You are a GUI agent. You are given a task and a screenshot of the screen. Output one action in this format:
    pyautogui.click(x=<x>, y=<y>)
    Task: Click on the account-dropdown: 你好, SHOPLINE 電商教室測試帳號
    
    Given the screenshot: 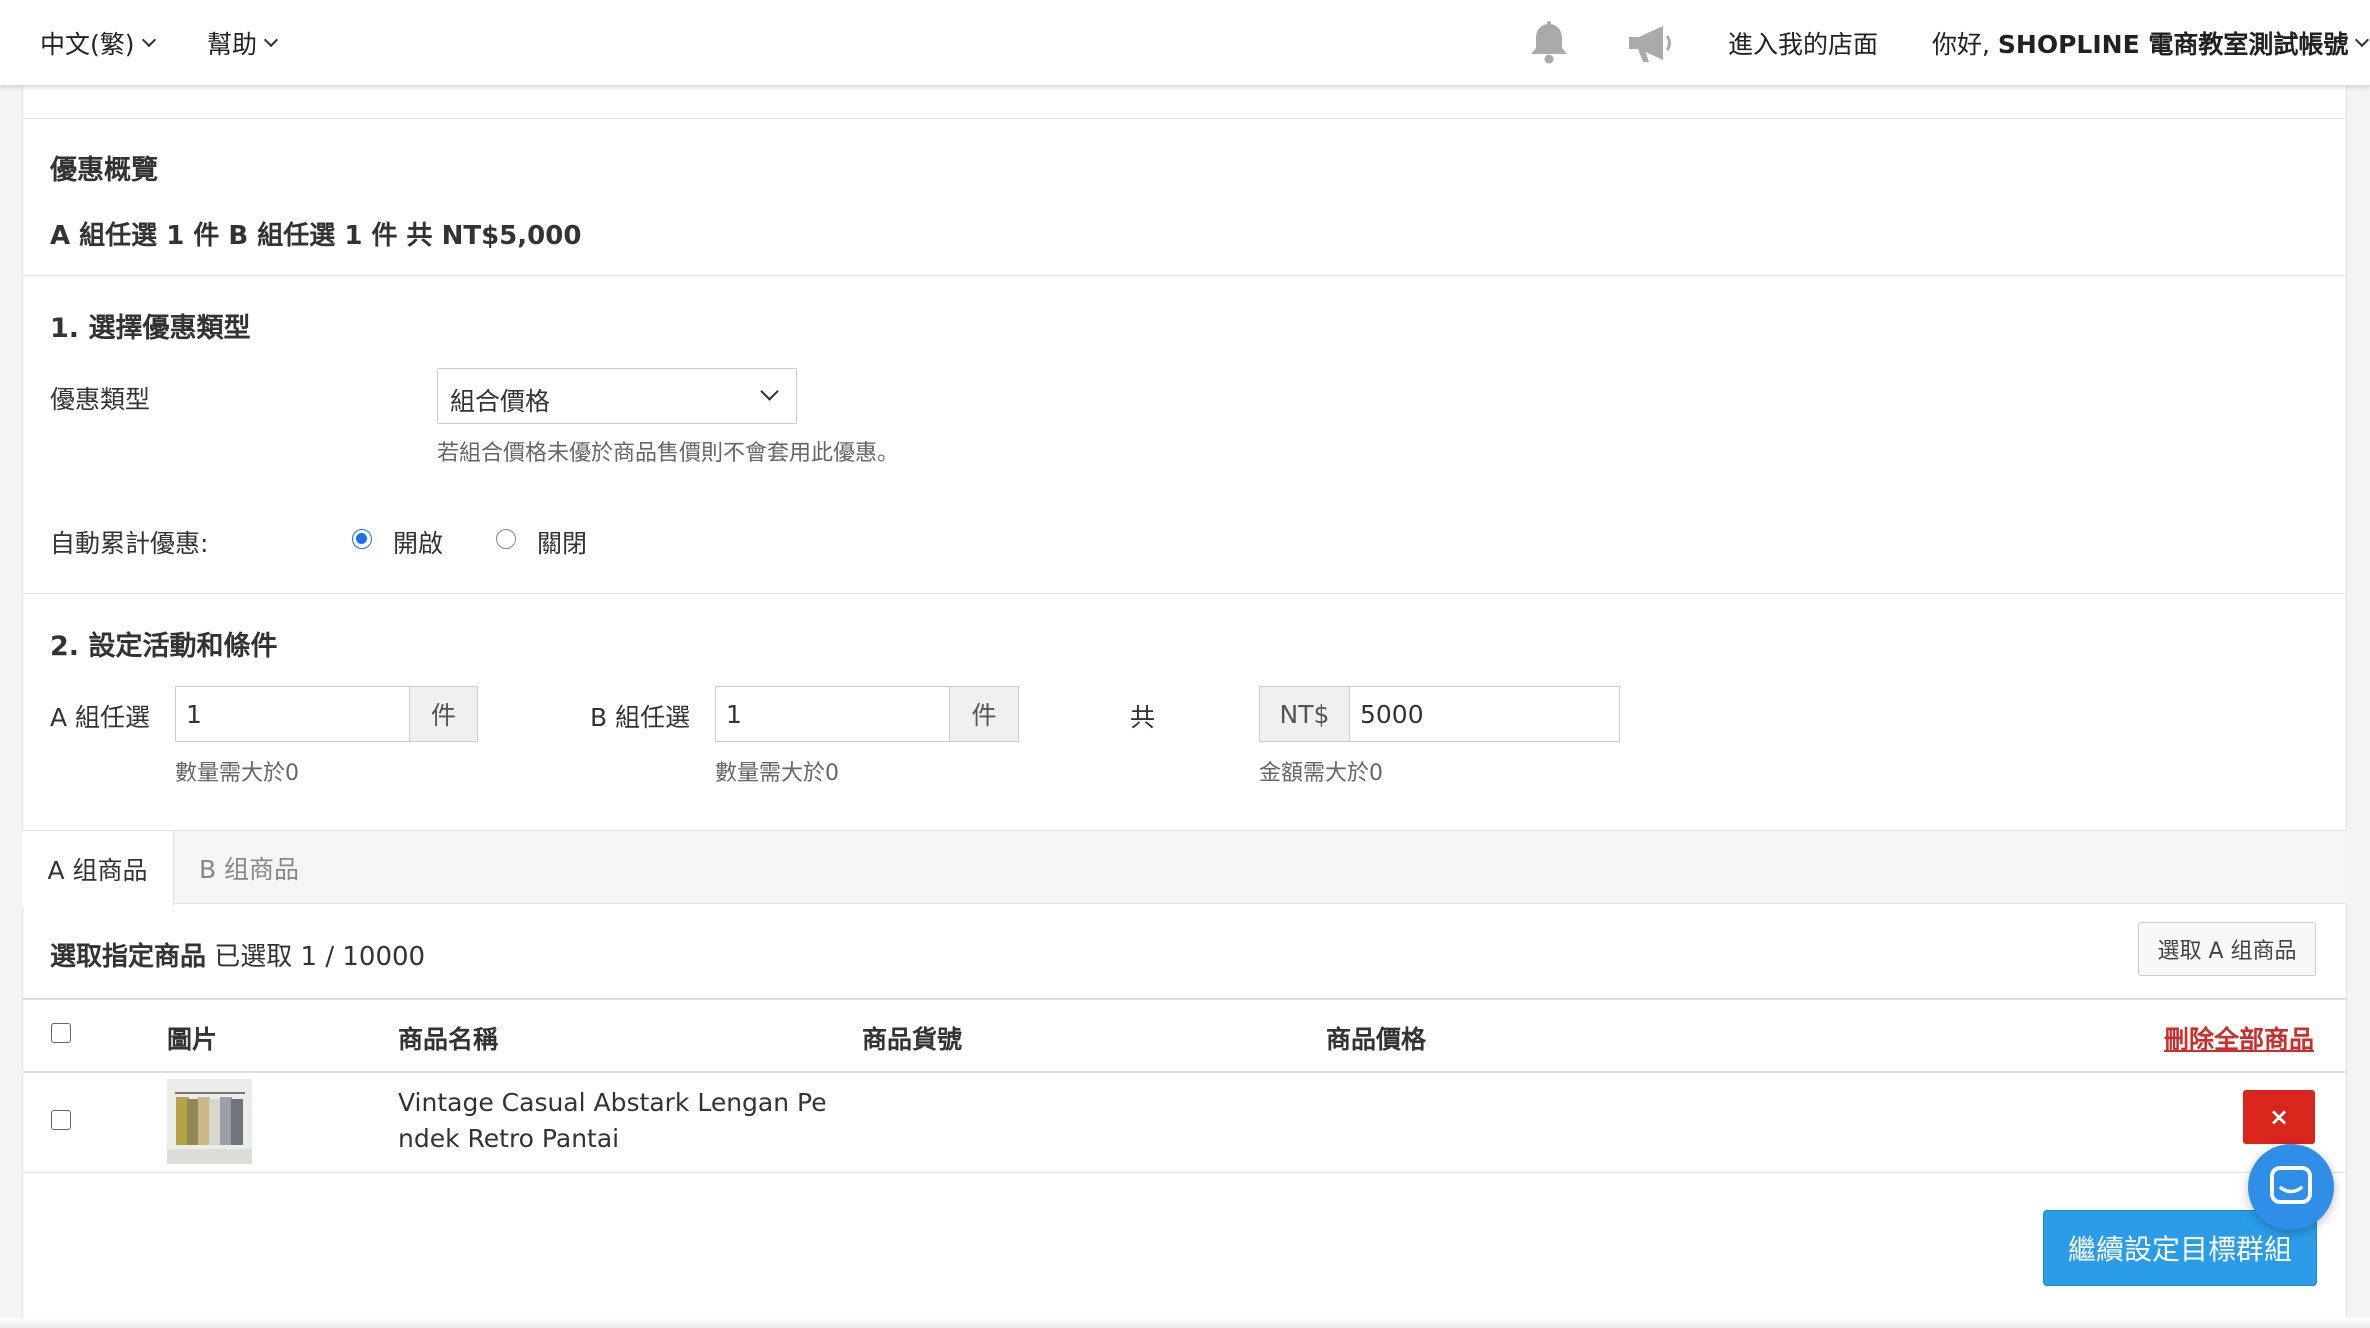 What is the action you would take?
    pyautogui.click(x=2151, y=43)
    